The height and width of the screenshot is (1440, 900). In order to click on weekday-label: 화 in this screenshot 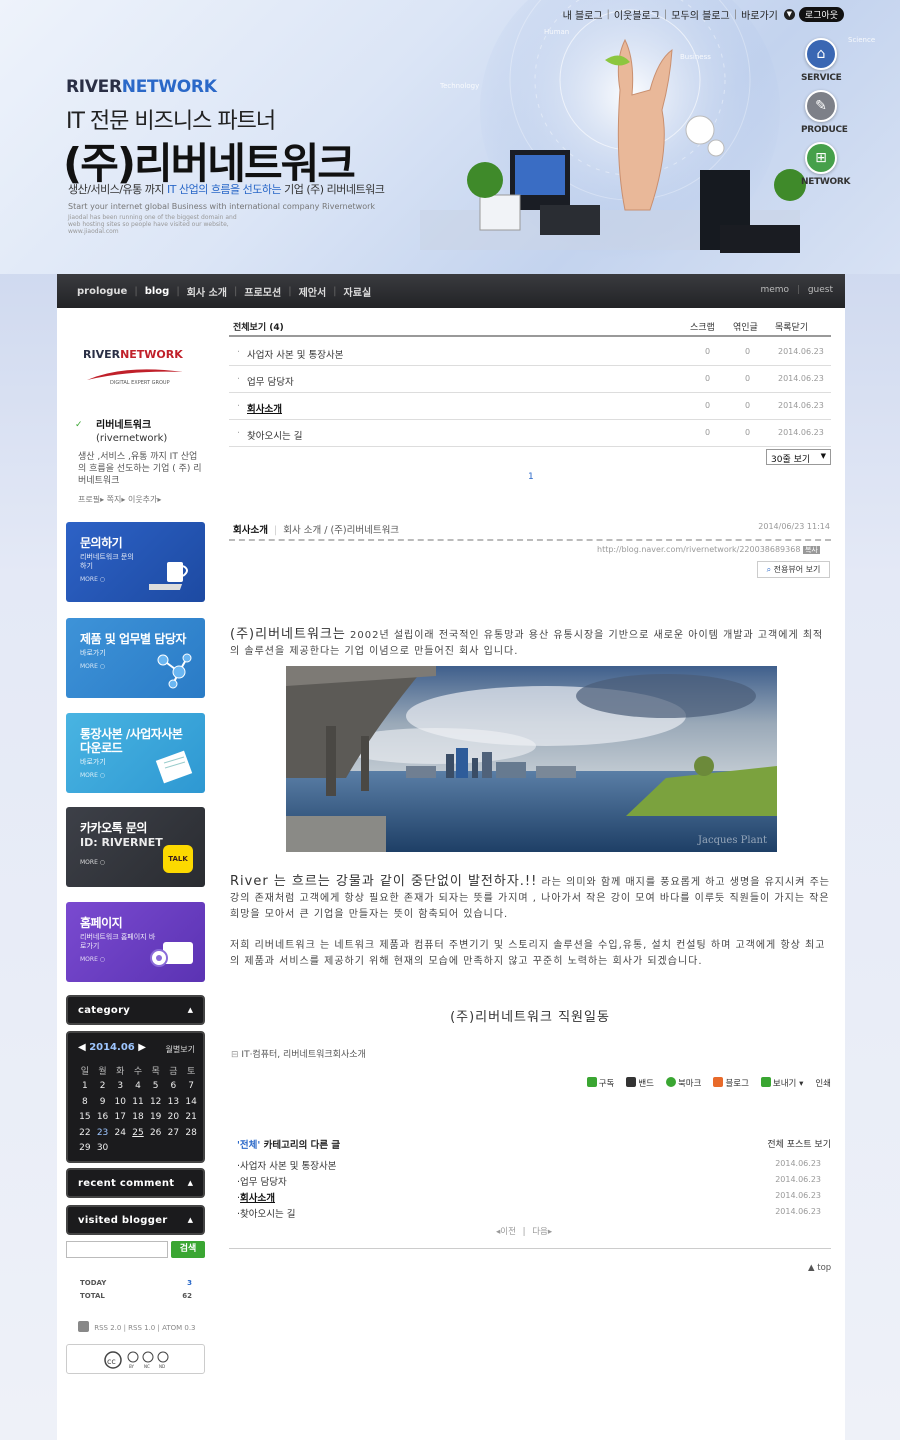, I will do `click(120, 1072)`.